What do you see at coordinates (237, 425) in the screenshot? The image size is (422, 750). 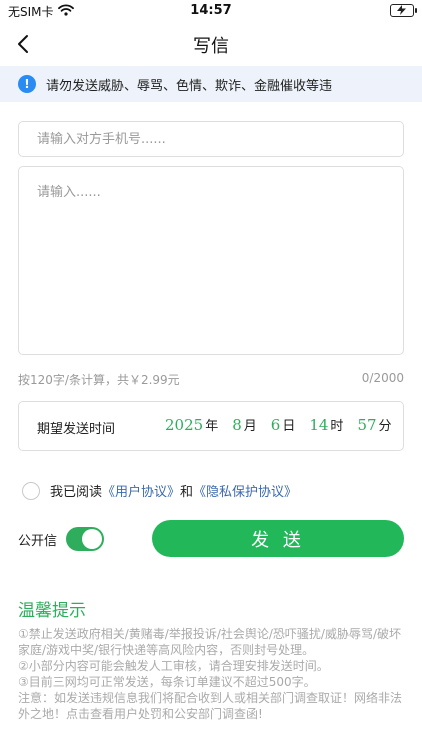 I see `month-value: 8` at bounding box center [237, 425].